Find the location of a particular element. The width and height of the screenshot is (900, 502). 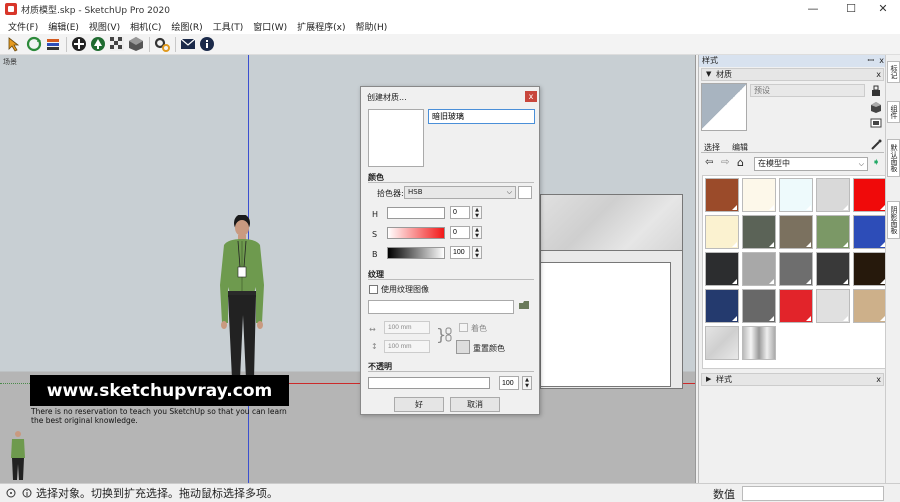

materials-panel-header: ▼ 材质 x is located at coordinates (792, 74).